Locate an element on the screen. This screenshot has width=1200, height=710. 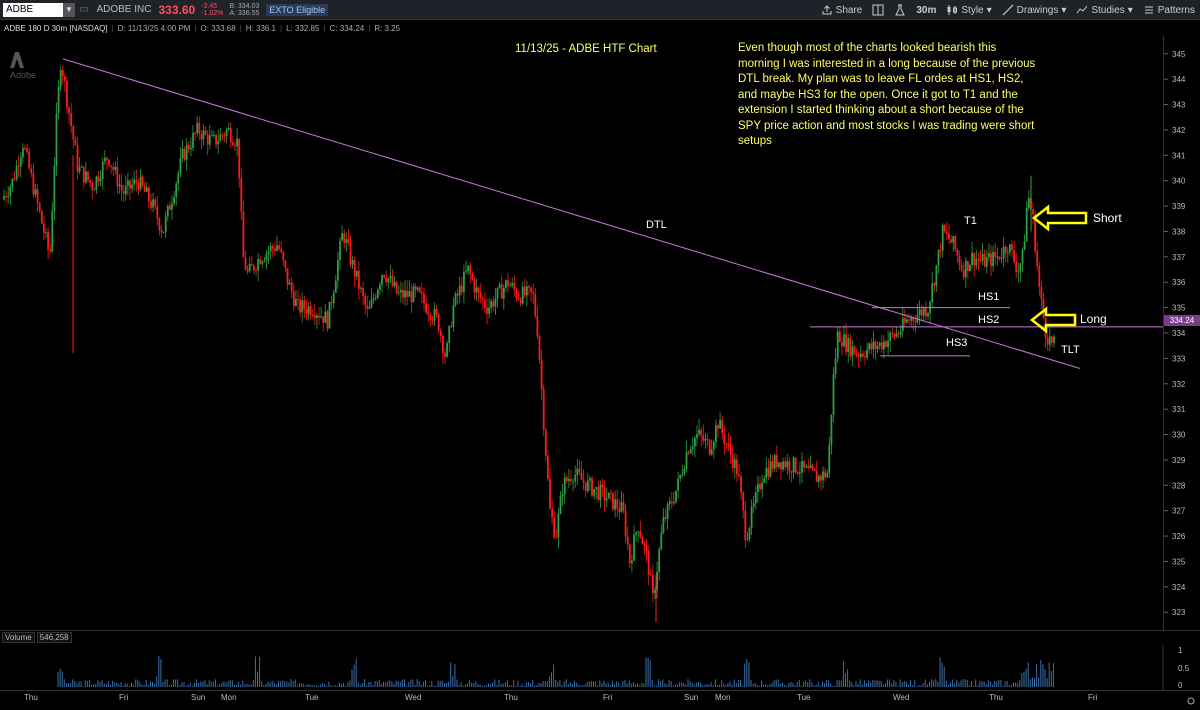
chart-title-info: ADBE 180 D 30m [NASDAQ] is located at coordinates (56, 28).